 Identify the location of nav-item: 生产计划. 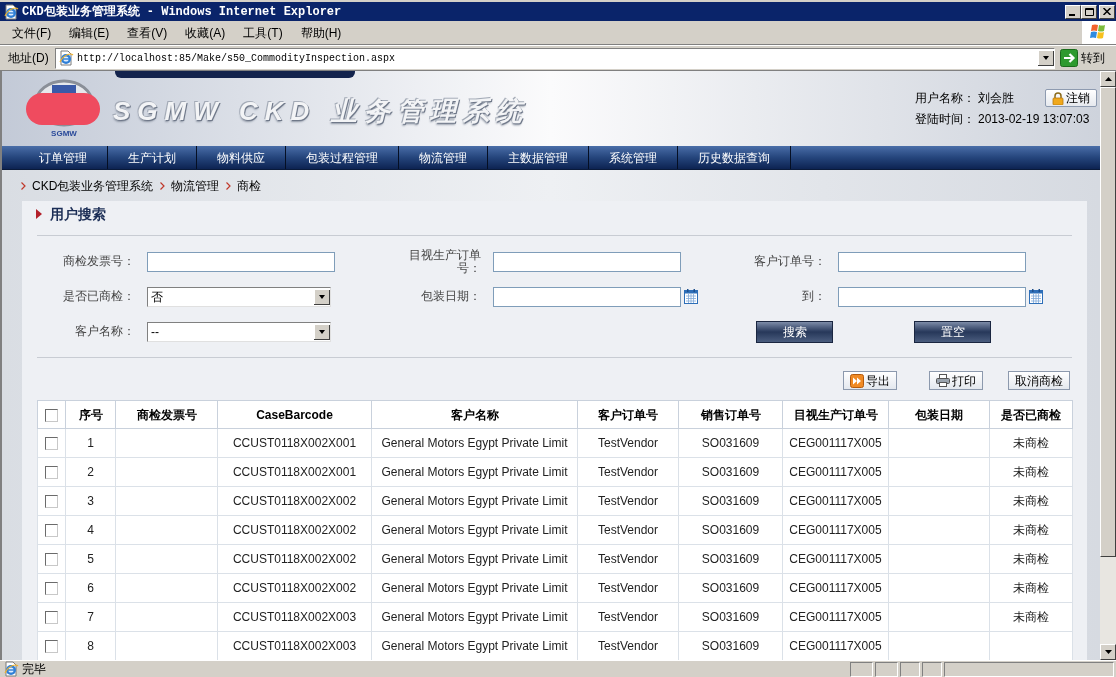
(152, 157).